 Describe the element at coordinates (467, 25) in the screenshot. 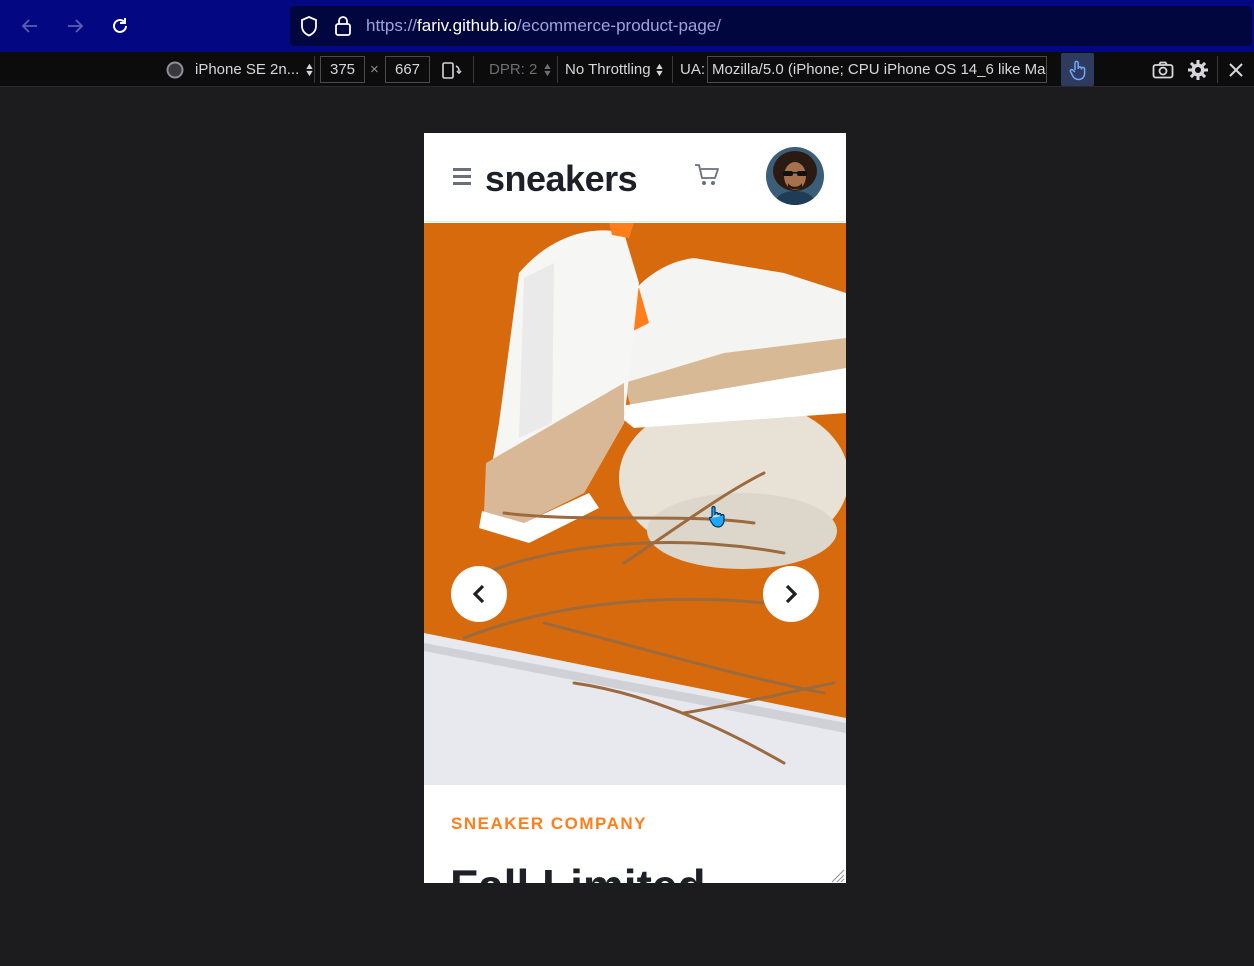

I see `url-host: fariv.github.io` at that location.